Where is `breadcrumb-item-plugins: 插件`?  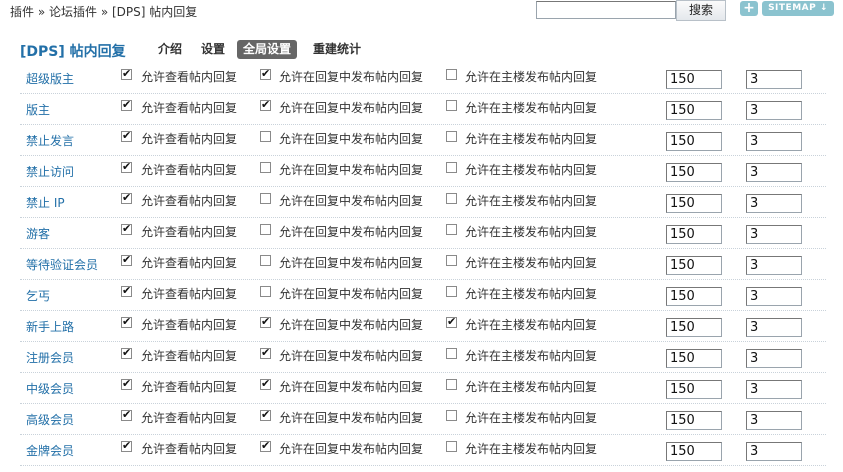
breadcrumb-item-plugins: 插件 is located at coordinates (22, 12).